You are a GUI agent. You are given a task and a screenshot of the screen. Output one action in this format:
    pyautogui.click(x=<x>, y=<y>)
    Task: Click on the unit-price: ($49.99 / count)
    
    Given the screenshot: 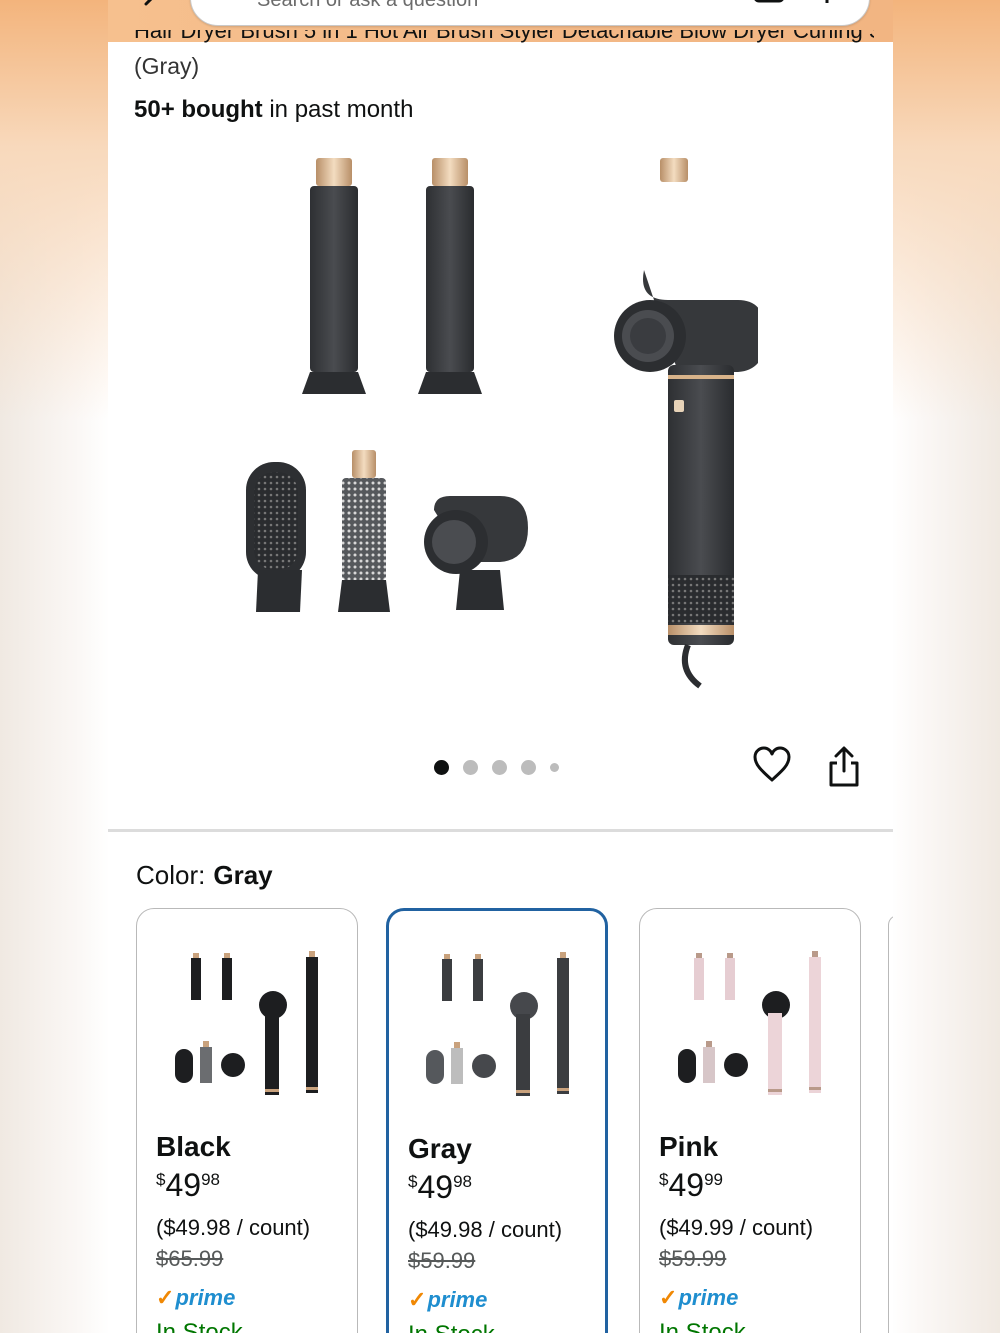 What is the action you would take?
    pyautogui.click(x=736, y=1227)
    